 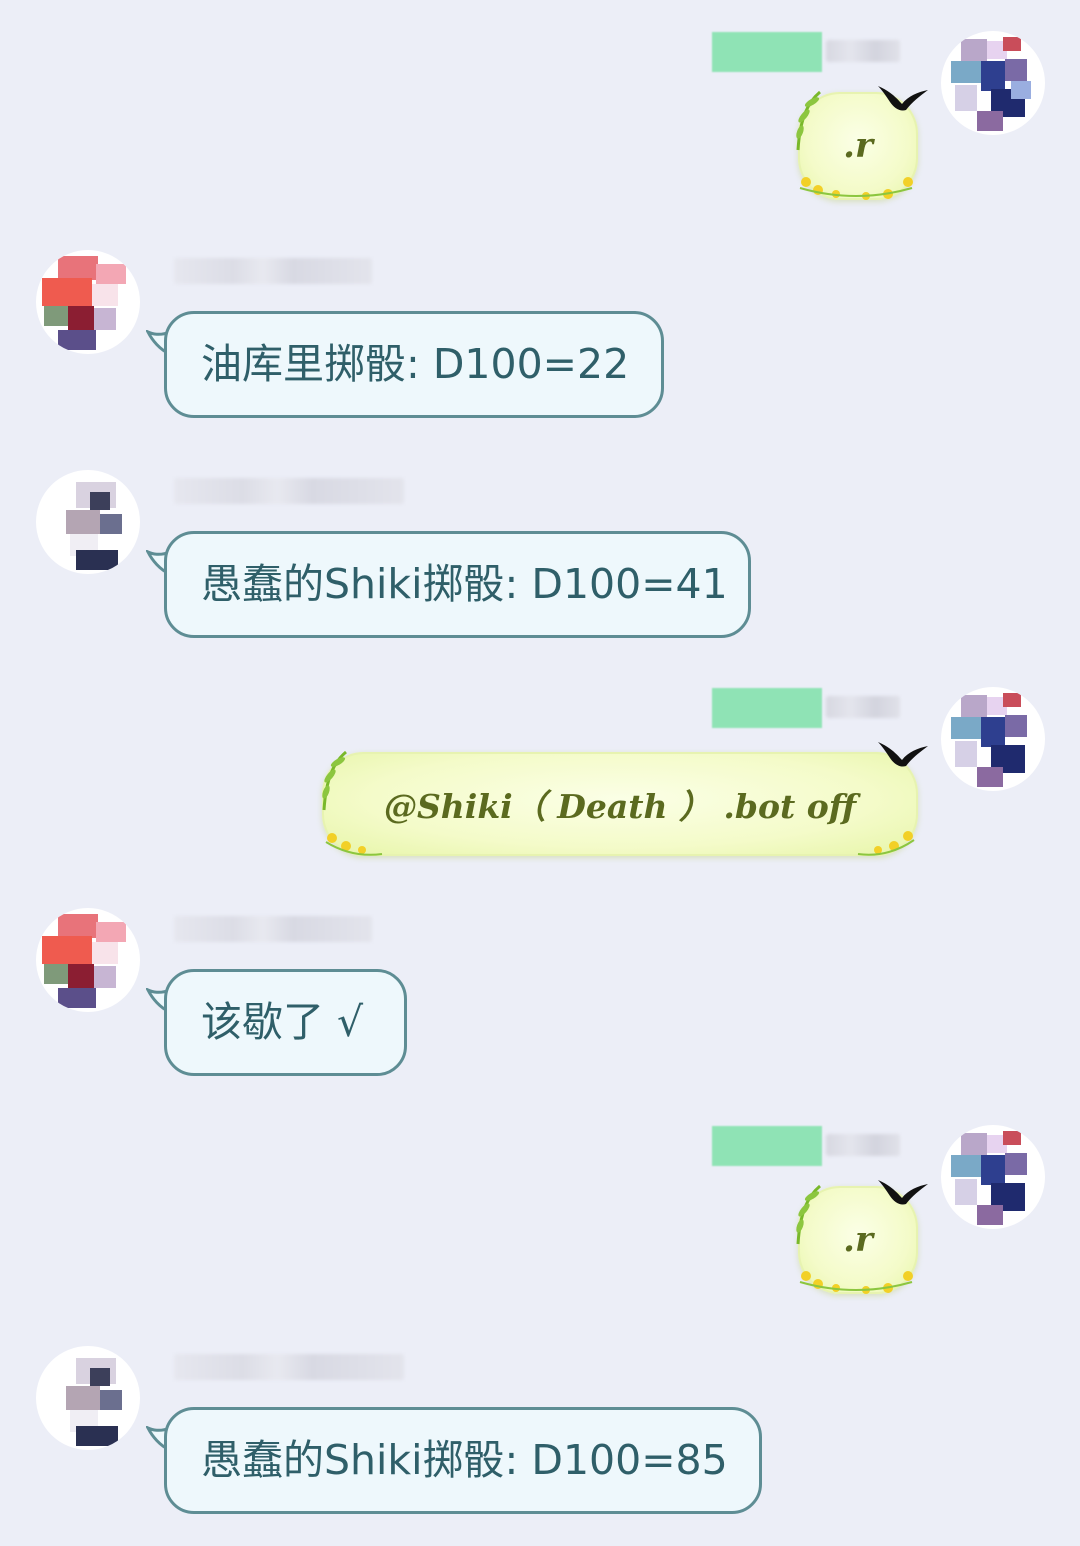 What do you see at coordinates (464, 584) in the screenshot?
I see `message-text: 愚蠢的Shiki掷骰: D100=41` at bounding box center [464, 584].